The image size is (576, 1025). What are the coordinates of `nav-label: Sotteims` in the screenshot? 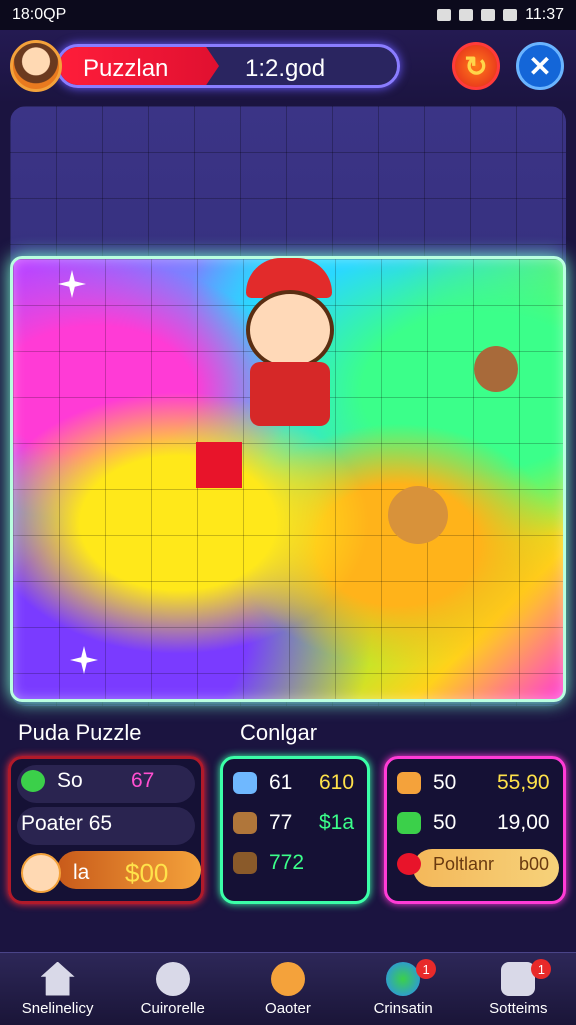 It's located at (518, 1008).